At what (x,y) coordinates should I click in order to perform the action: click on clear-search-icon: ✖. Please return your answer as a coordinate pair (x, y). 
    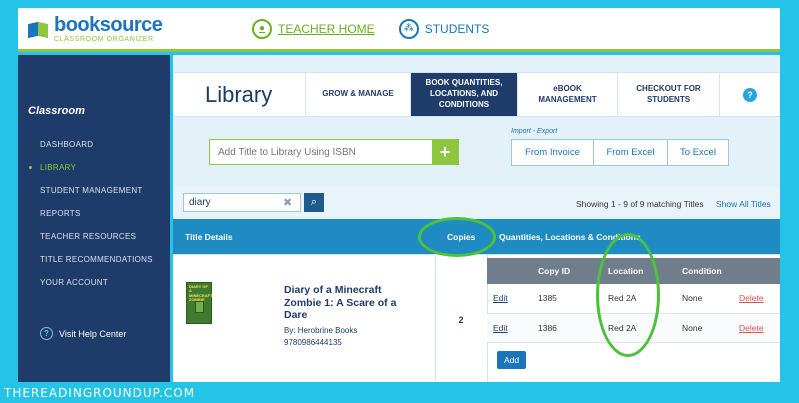
    Looking at the image, I should click on (287, 202).